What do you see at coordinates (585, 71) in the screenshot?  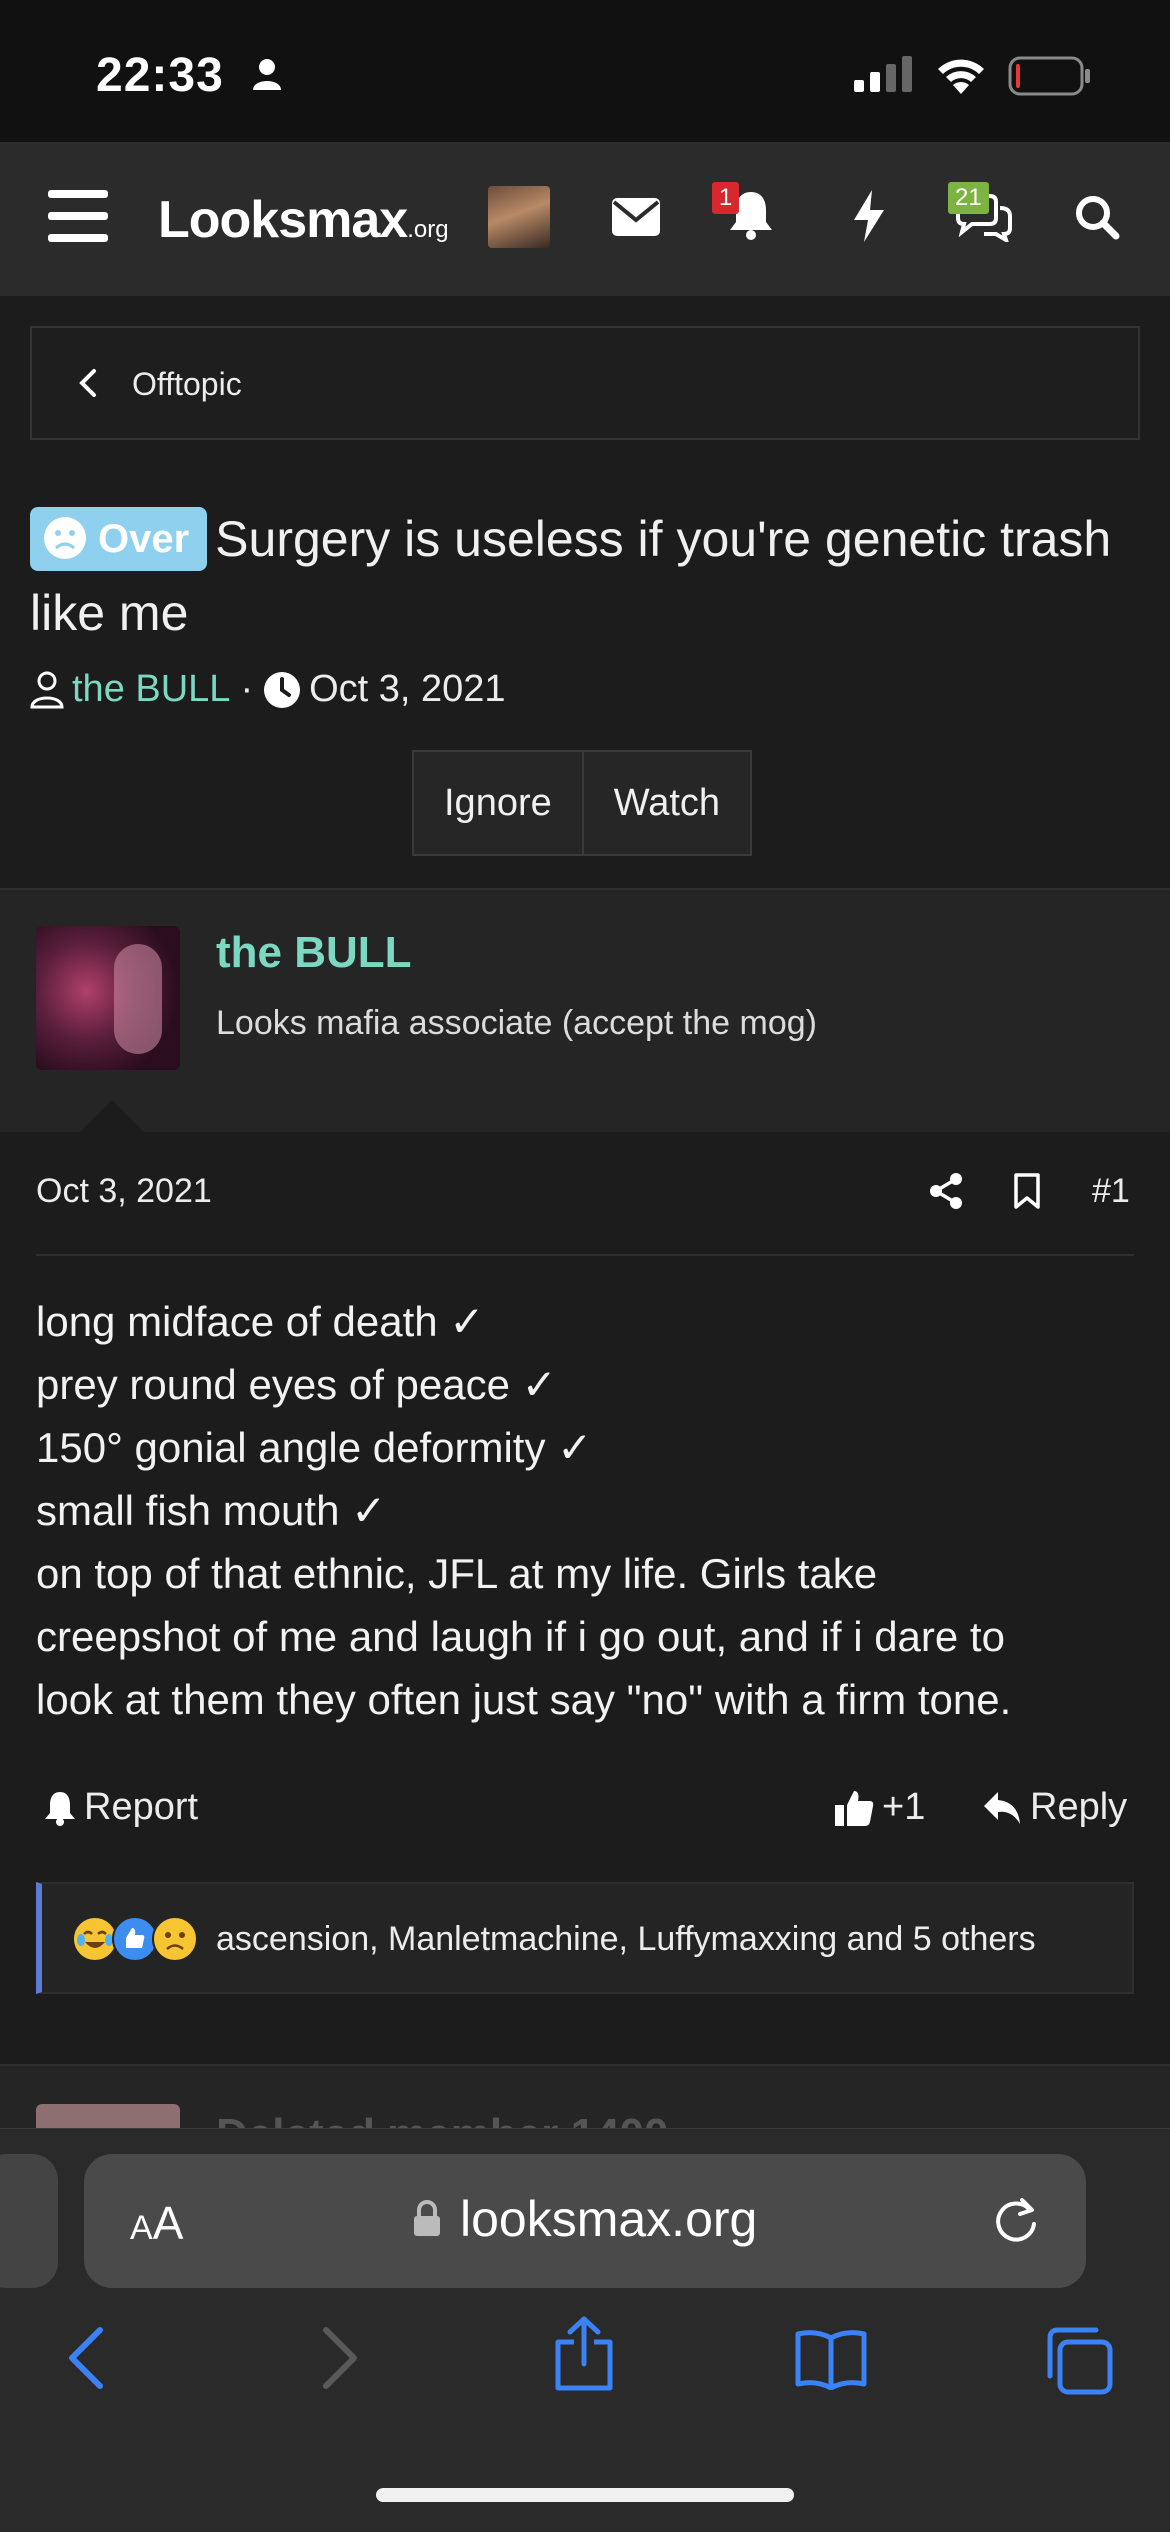 I see `status-bar: 22:33` at bounding box center [585, 71].